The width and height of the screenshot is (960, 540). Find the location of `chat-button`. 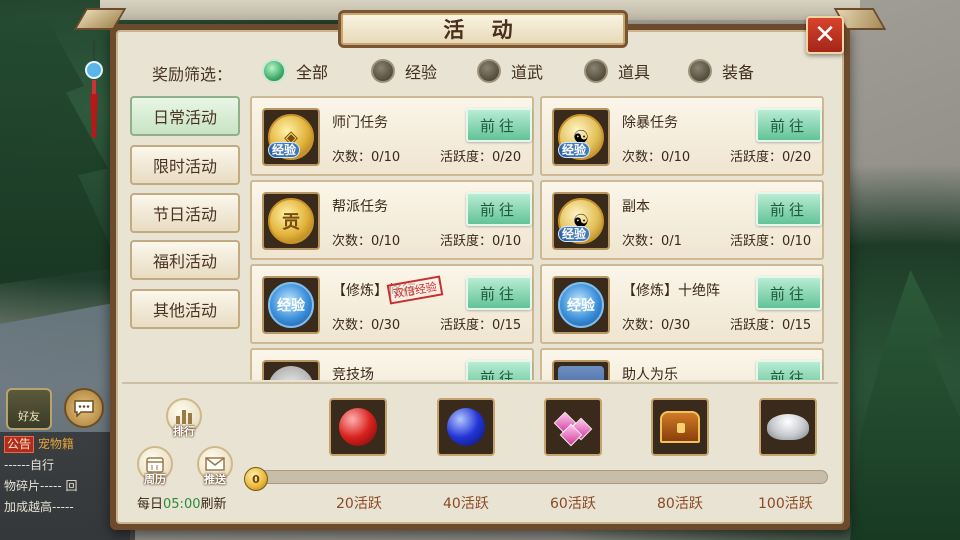

chat-button is located at coordinates (84, 408).